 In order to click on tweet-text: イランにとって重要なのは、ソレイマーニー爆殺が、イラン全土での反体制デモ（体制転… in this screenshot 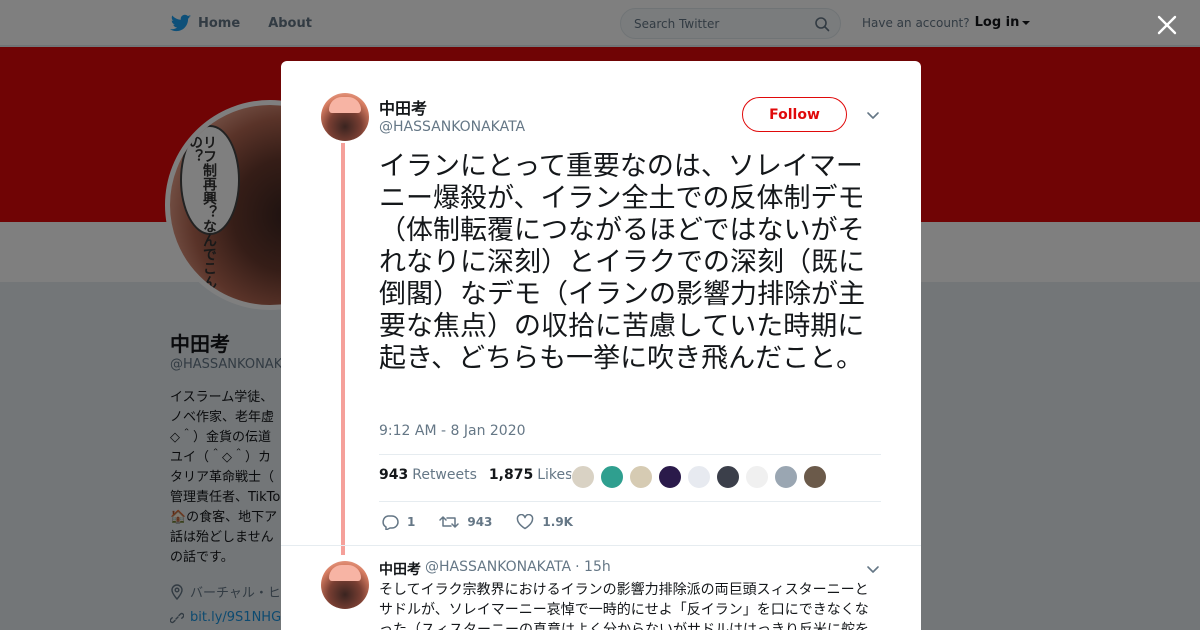, I will do `click(622, 262)`.